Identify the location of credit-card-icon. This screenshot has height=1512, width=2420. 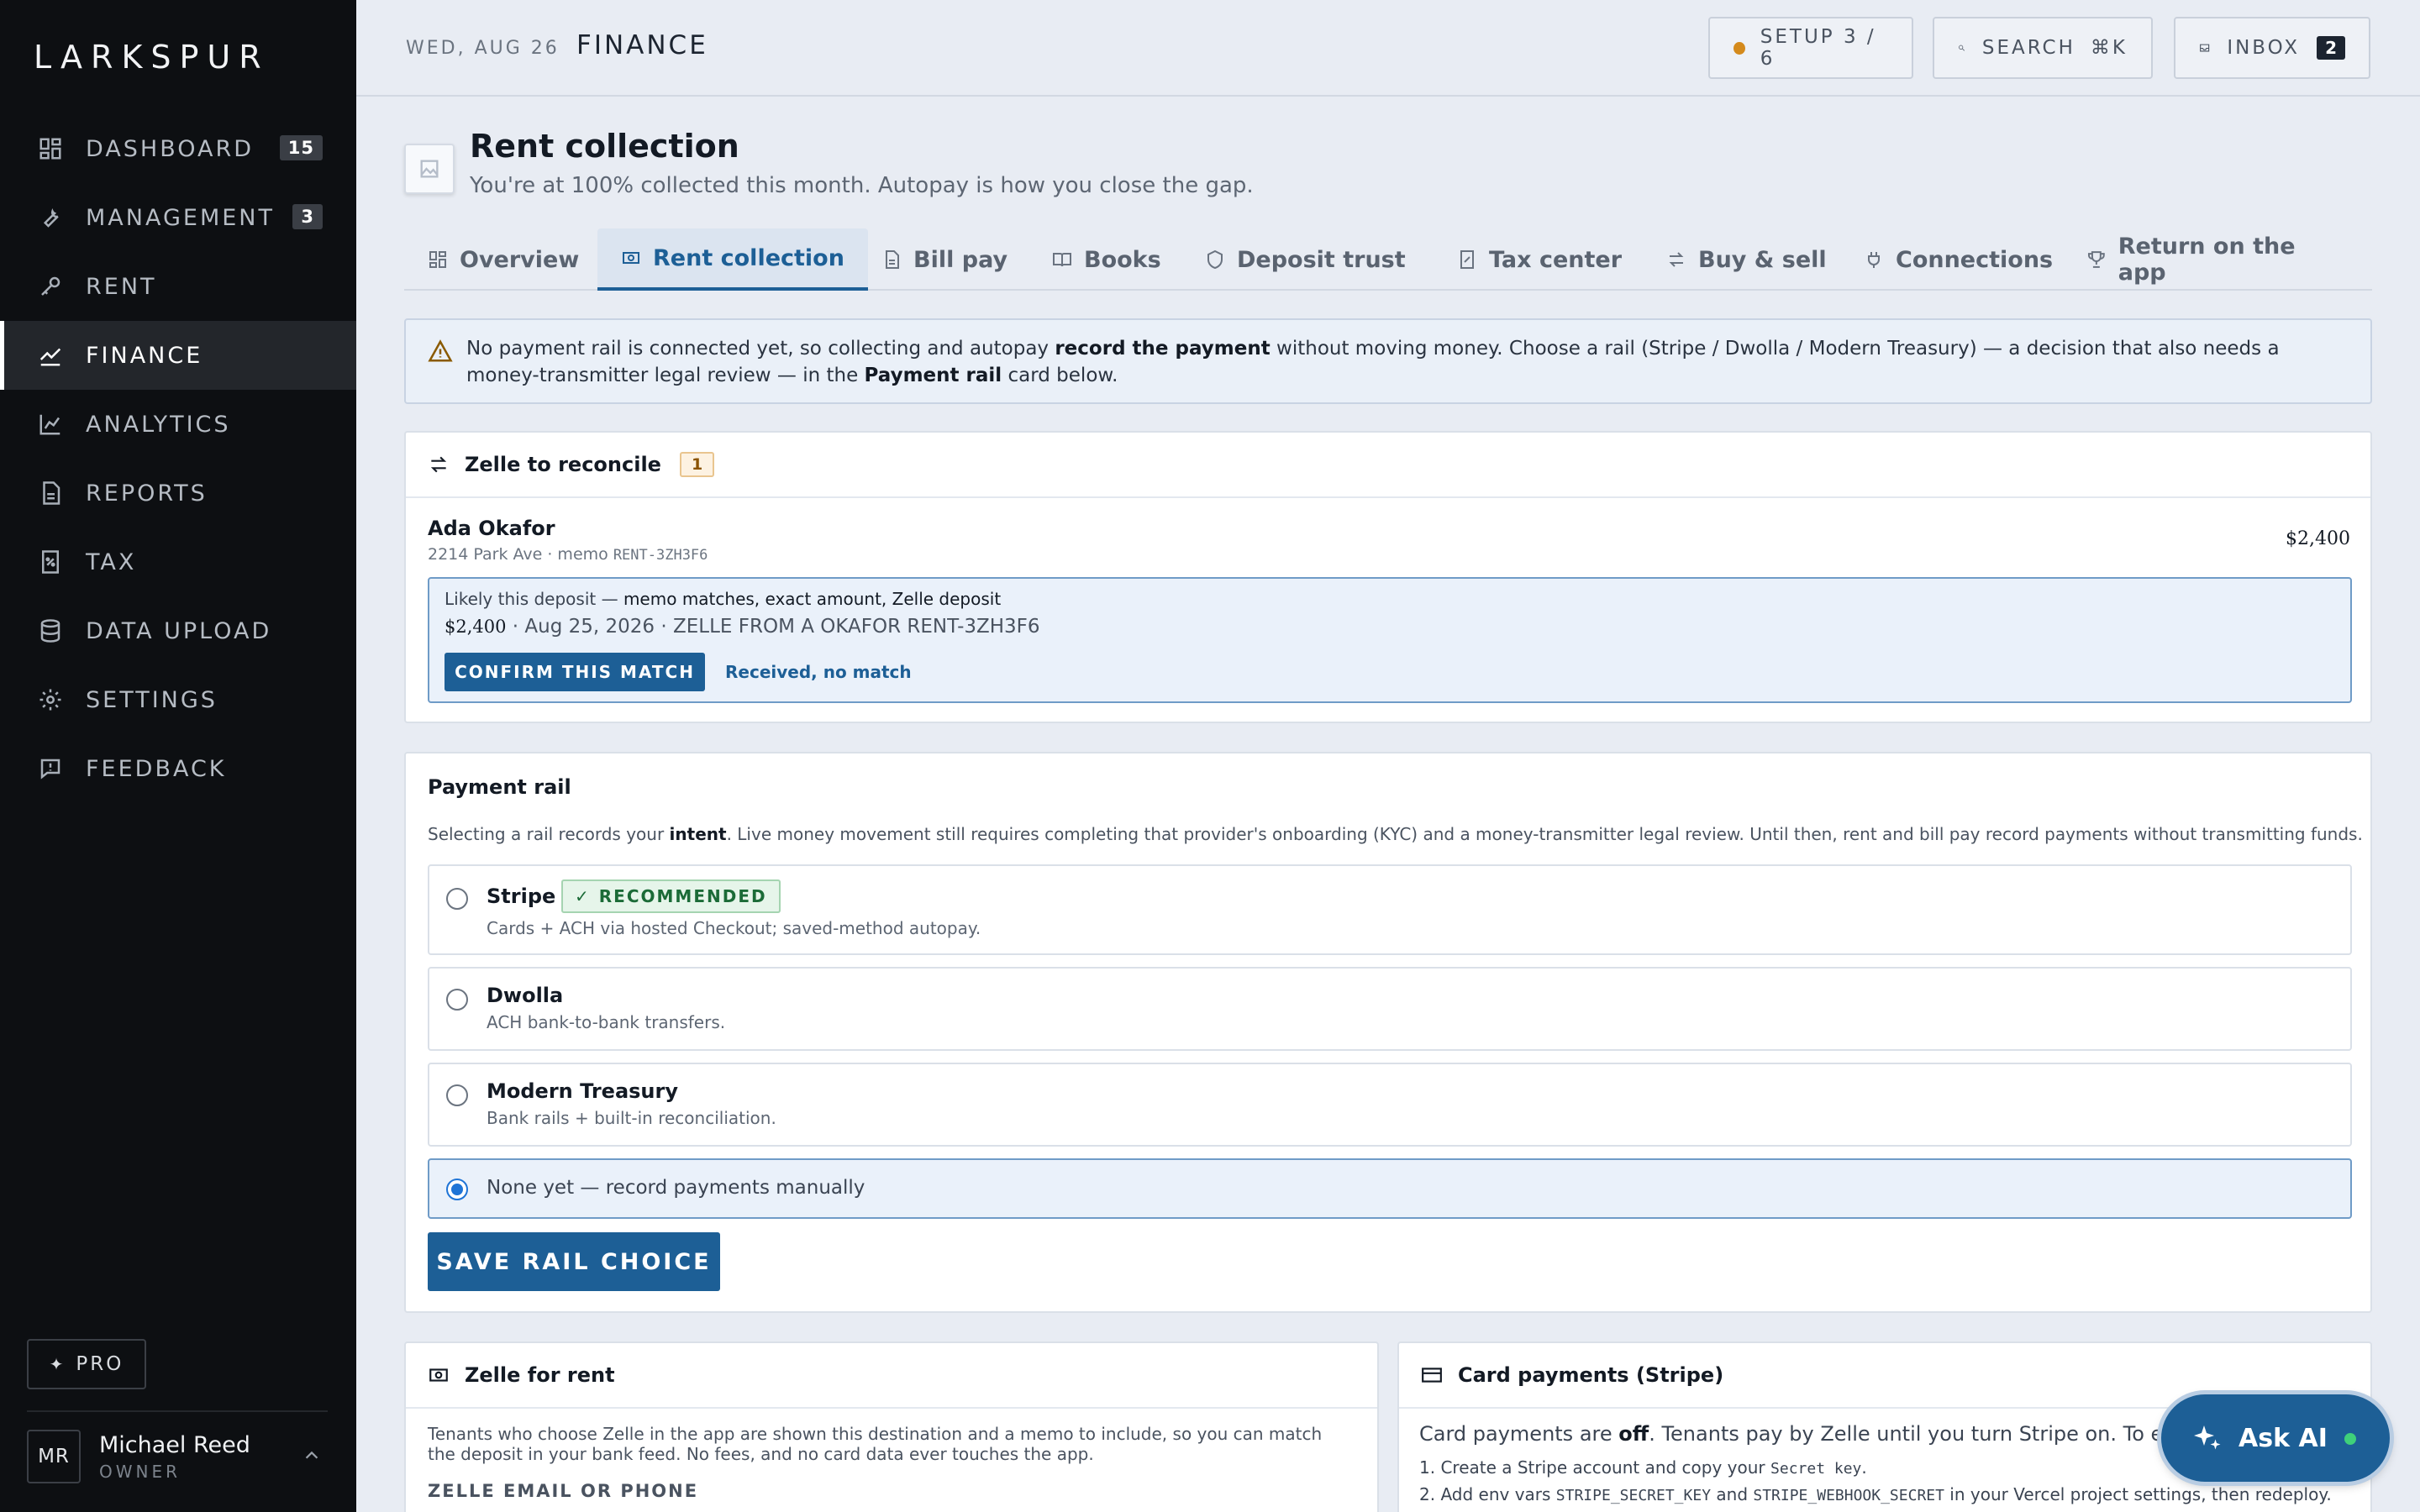
(1432, 1375).